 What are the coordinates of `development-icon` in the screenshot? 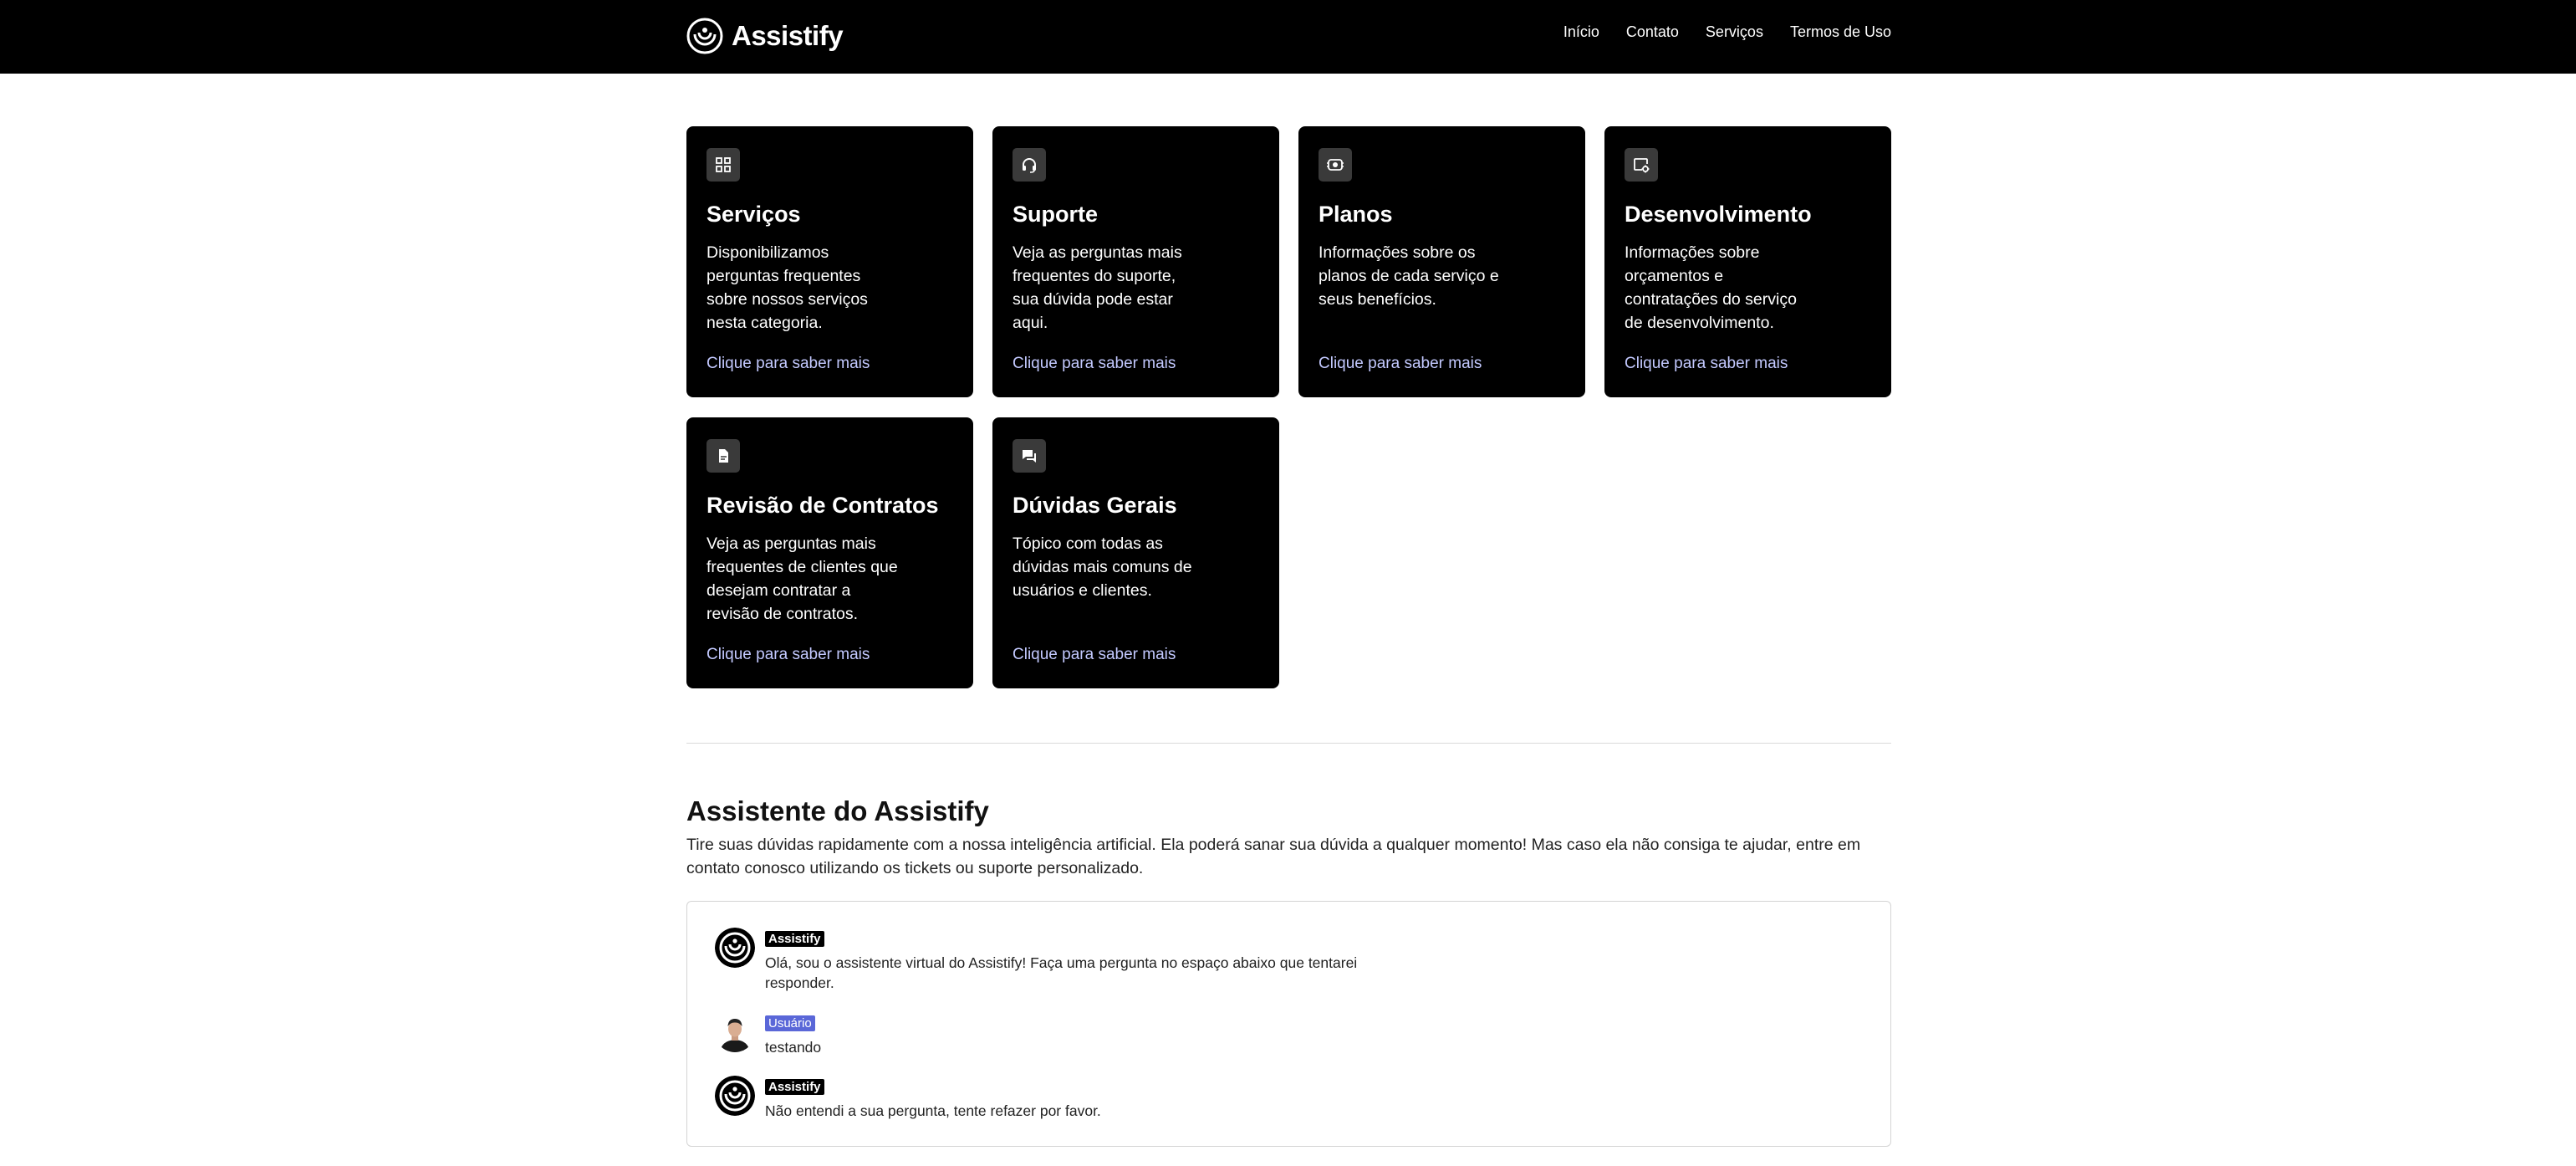 It's located at (1641, 165).